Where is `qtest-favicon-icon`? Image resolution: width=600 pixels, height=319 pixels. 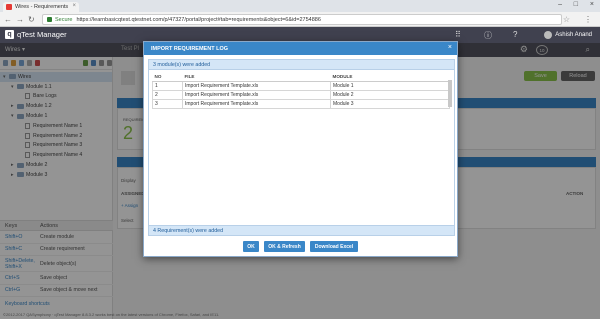
qtest-favicon-icon is located at coordinates (9, 7).